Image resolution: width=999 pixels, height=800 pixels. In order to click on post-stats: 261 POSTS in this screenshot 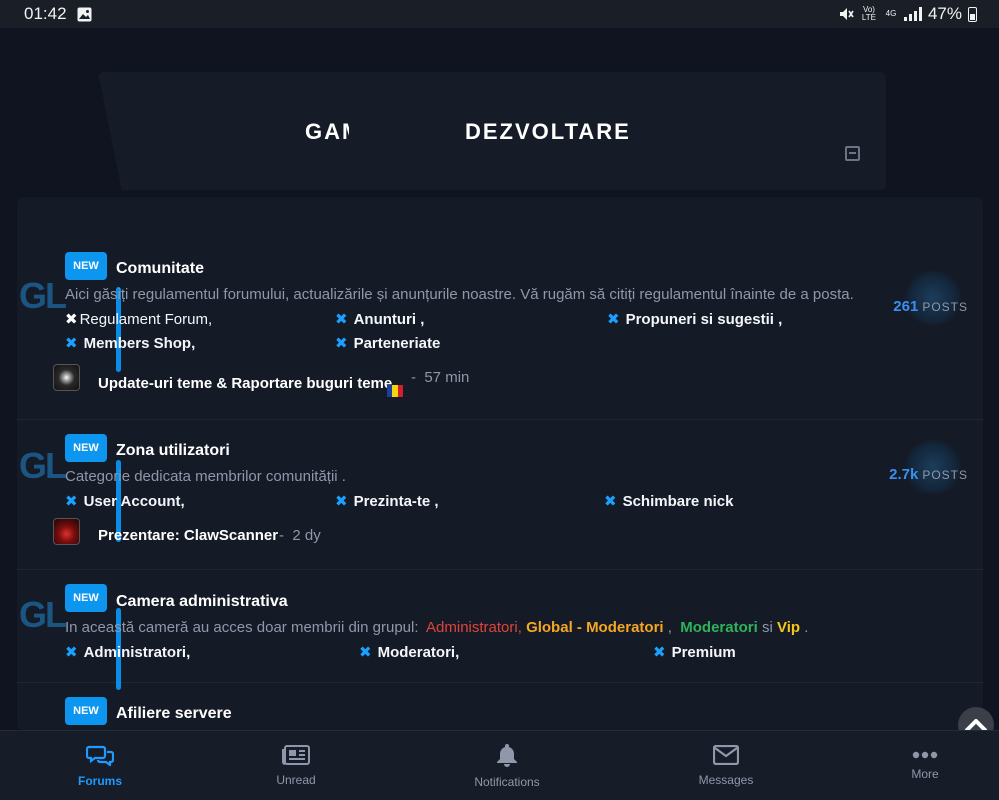, I will do `click(930, 306)`.